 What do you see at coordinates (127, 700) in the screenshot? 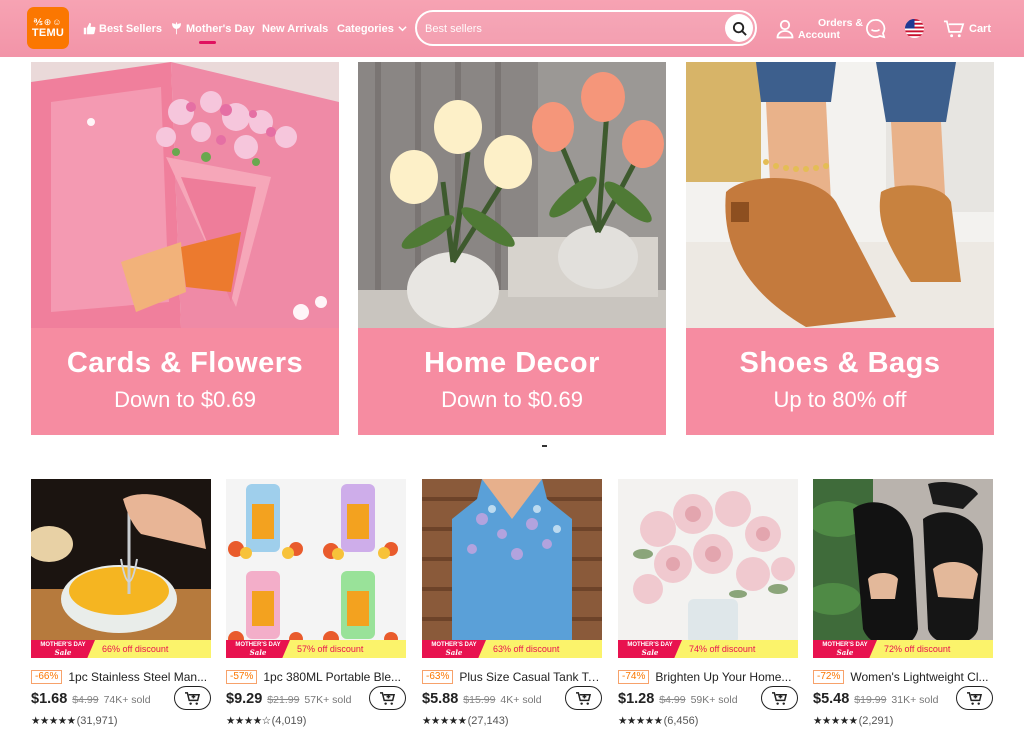
I see `sold-count: 74K+ sold` at bounding box center [127, 700].